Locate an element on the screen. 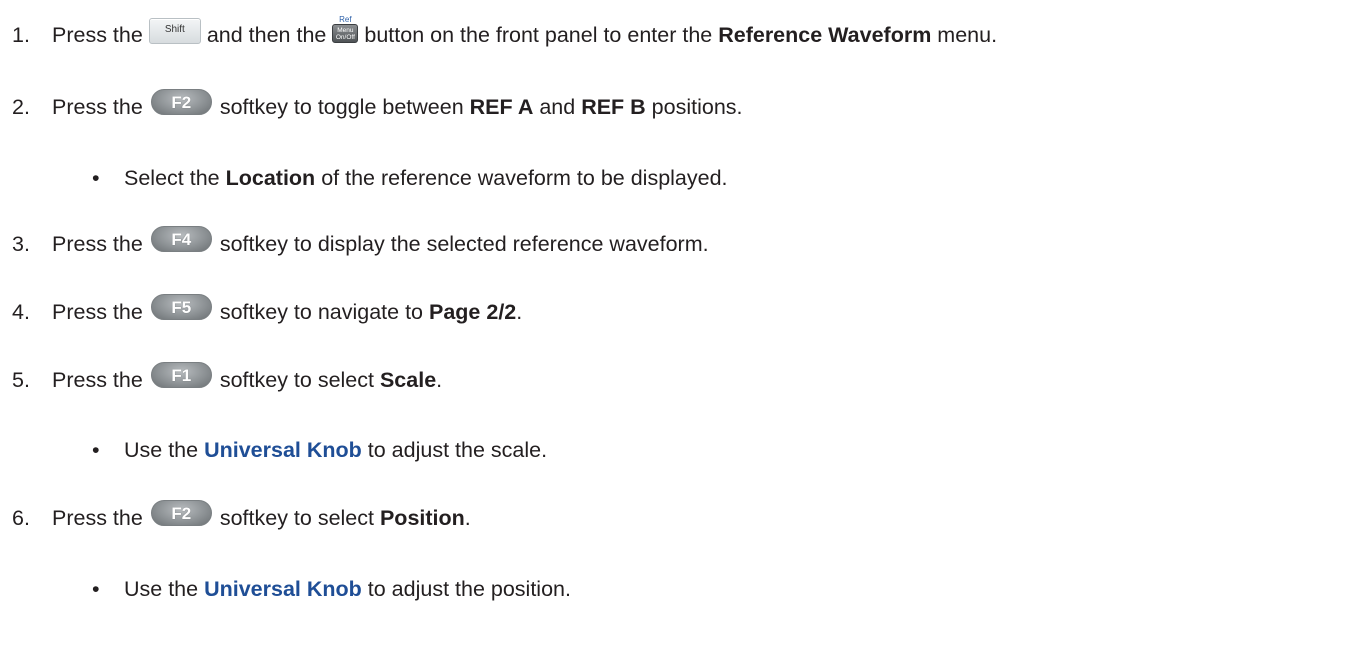  step-text: and is located at coordinates (557, 106).